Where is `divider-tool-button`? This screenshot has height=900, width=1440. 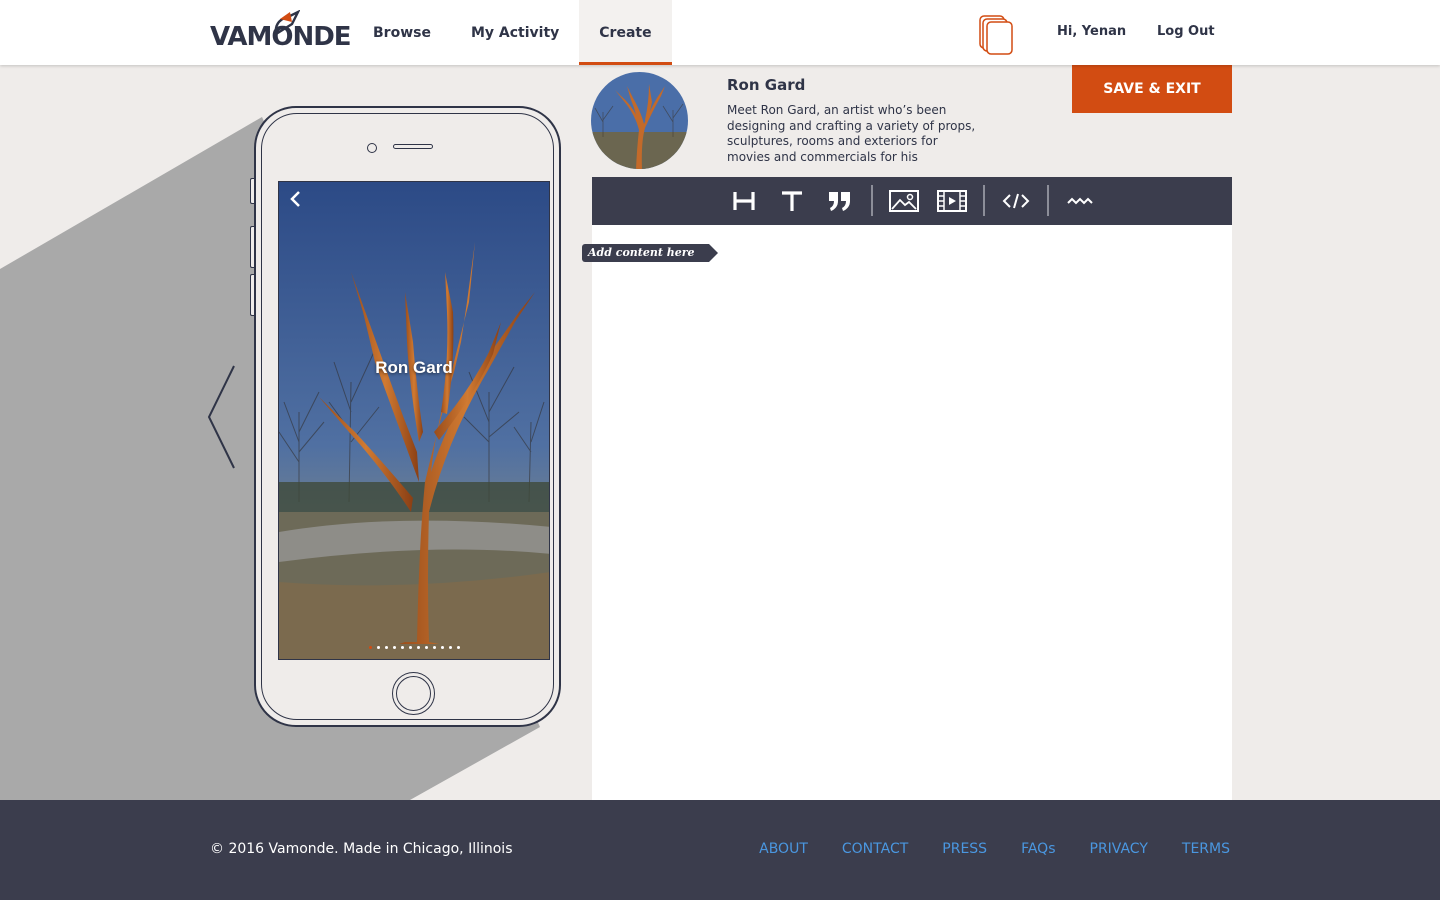 divider-tool-button is located at coordinates (1080, 201).